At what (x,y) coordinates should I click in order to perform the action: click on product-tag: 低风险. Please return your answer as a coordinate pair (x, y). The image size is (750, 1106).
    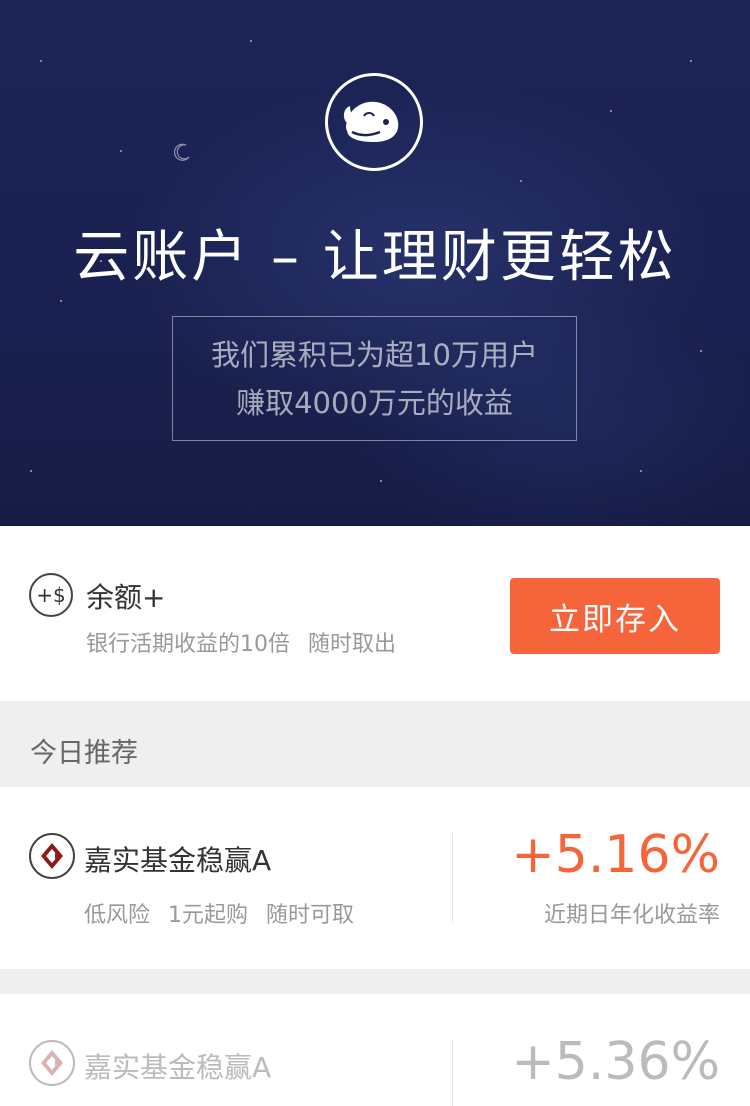
    Looking at the image, I should click on (117, 915).